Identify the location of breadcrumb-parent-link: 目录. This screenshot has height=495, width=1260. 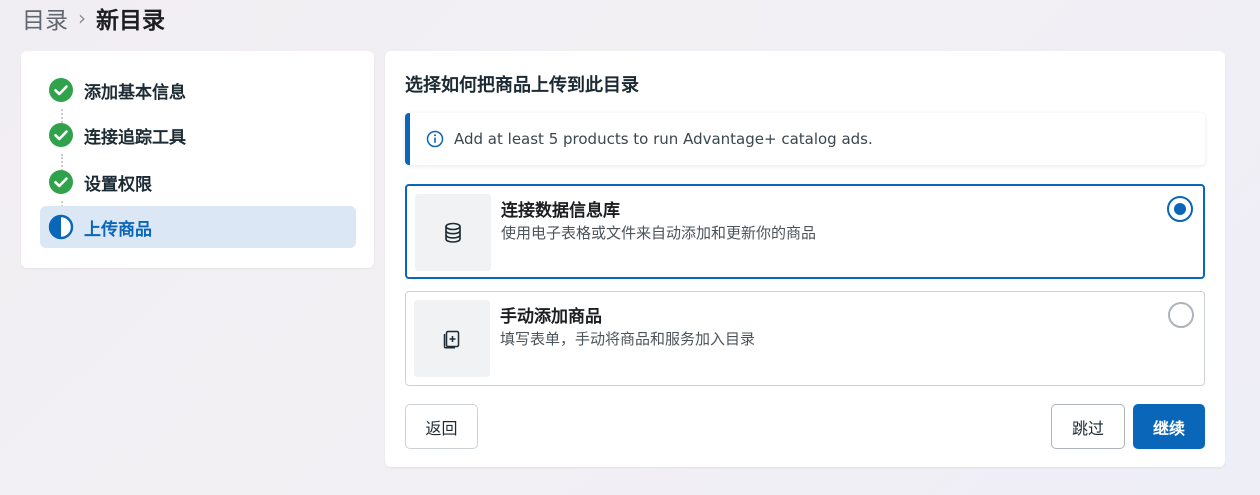
(45, 18).